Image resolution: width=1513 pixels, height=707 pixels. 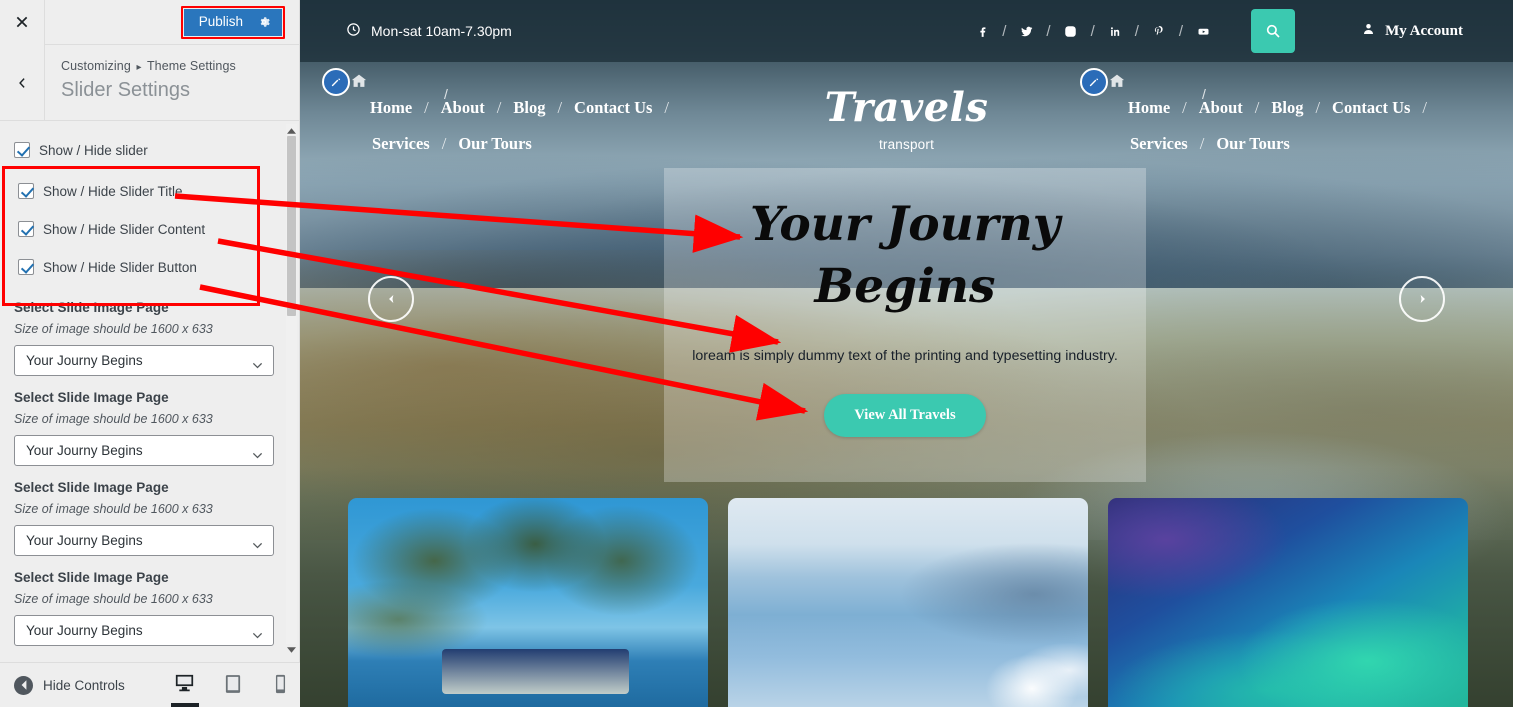 What do you see at coordinates (1115, 31) in the screenshot?
I see `linkedin-icon` at bounding box center [1115, 31].